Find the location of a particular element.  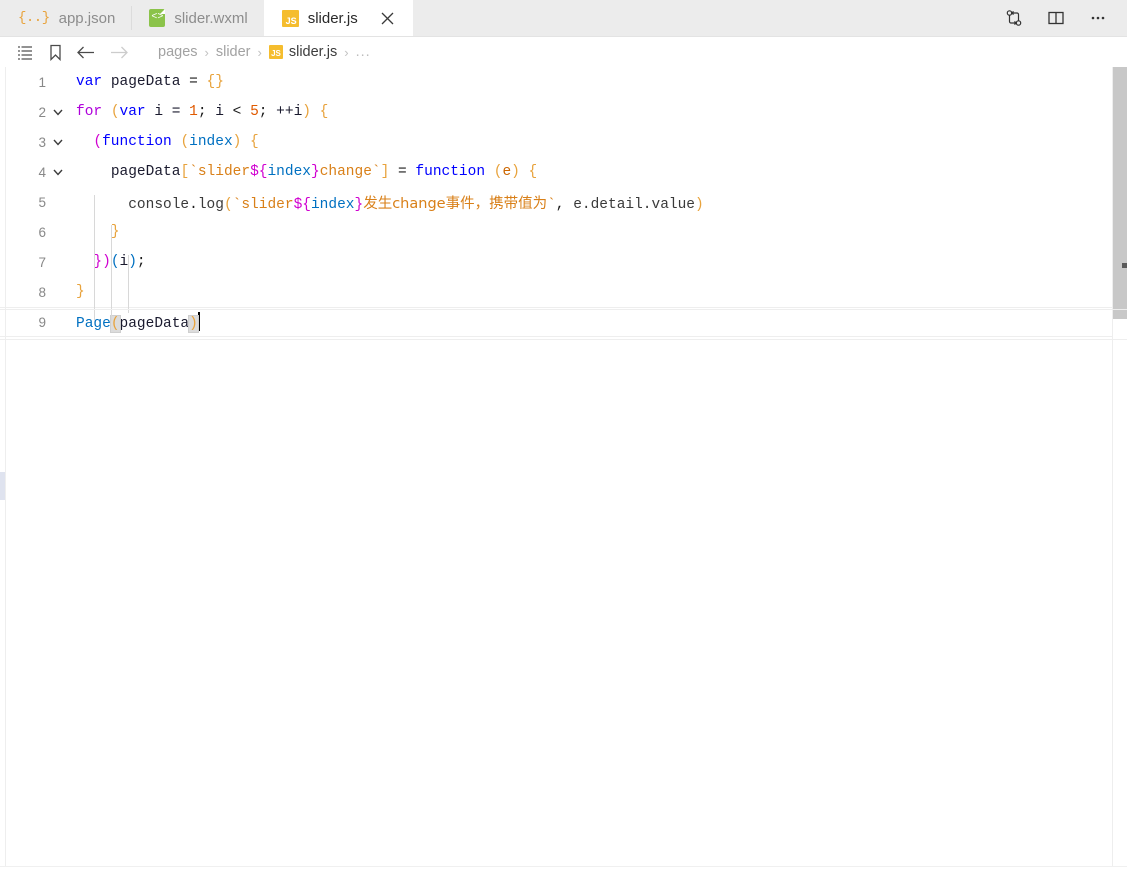

token-template-open: ${ is located at coordinates (302, 204).